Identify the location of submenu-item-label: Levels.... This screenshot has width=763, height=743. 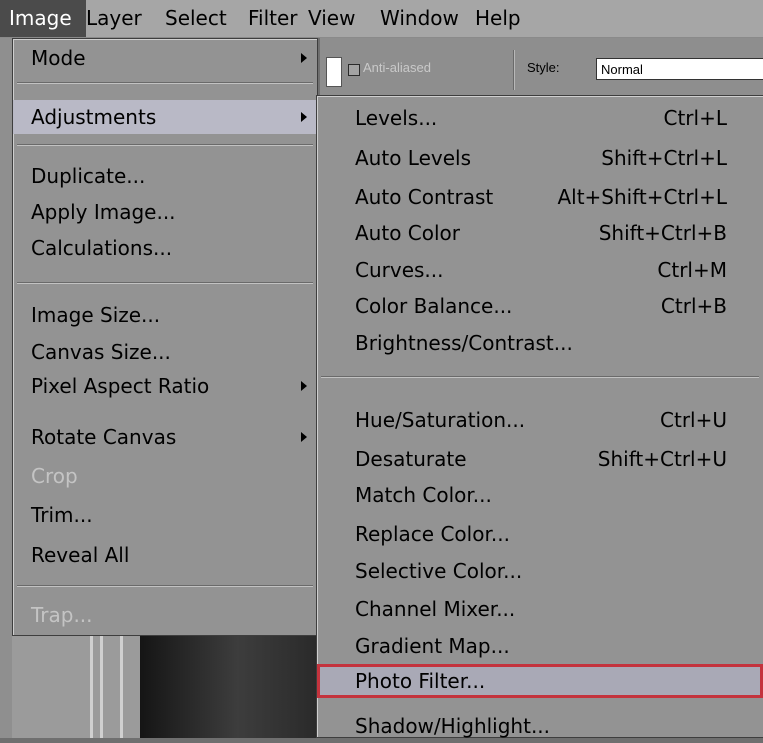
(396, 118).